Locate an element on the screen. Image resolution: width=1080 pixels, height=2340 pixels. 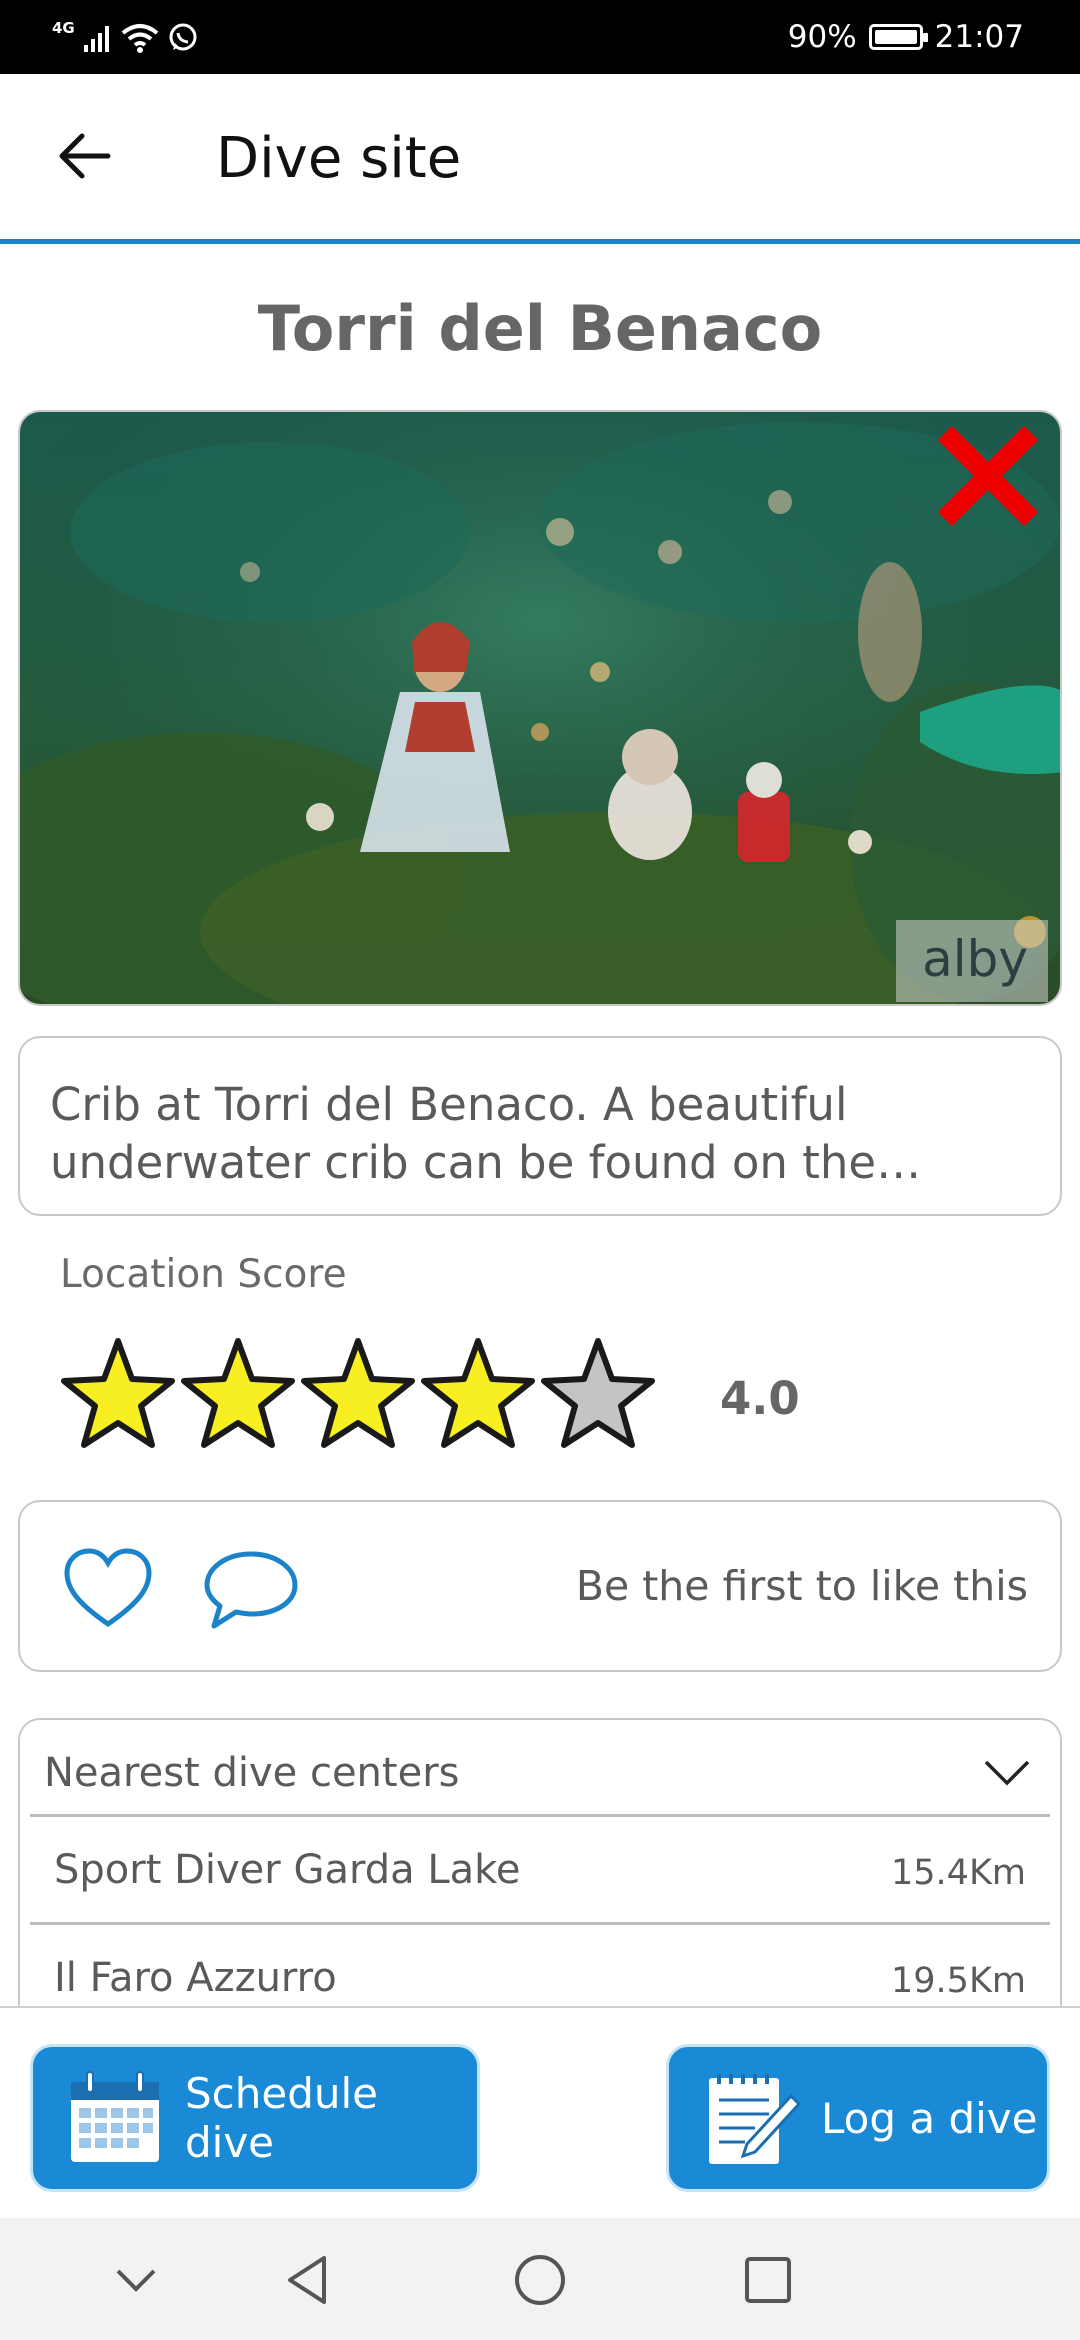
dive-center-distance: 15.4Km is located at coordinates (958, 1873).